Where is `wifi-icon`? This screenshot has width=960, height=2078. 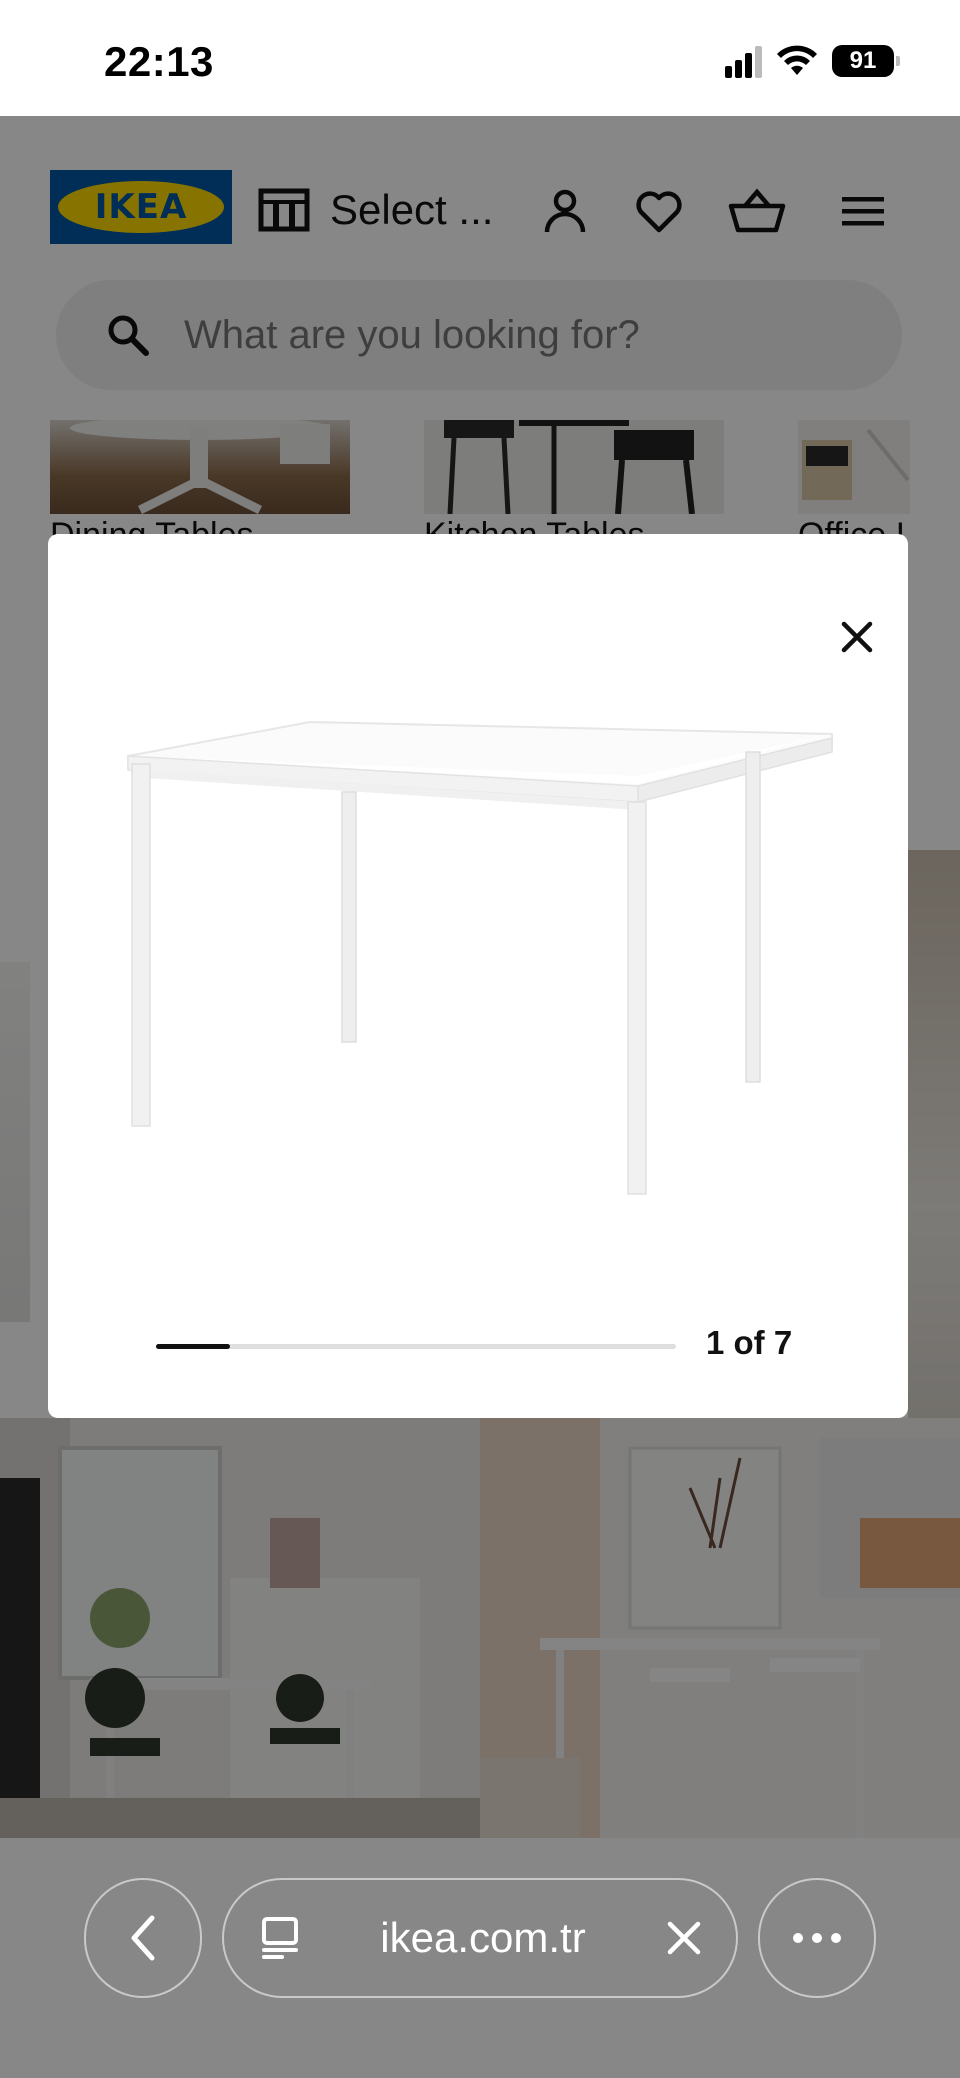
wifi-icon is located at coordinates (797, 60).